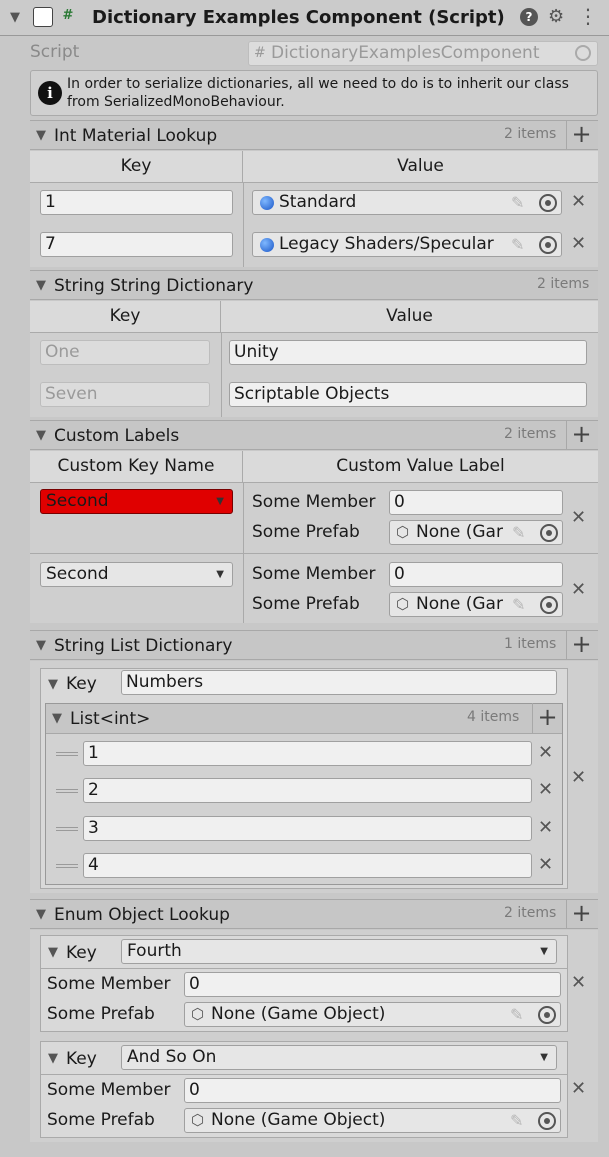 This screenshot has height=1157, width=609. Describe the element at coordinates (304, 718) in the screenshot. I see `int-list-header: ▼ List<int> 4 items +` at that location.